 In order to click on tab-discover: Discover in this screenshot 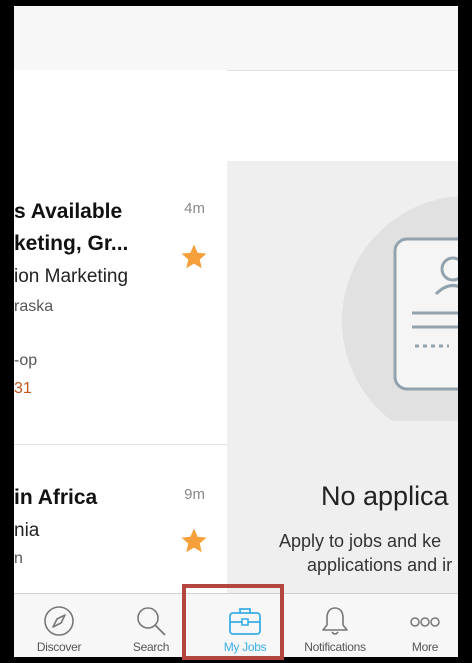, I will do `click(59, 625)`.